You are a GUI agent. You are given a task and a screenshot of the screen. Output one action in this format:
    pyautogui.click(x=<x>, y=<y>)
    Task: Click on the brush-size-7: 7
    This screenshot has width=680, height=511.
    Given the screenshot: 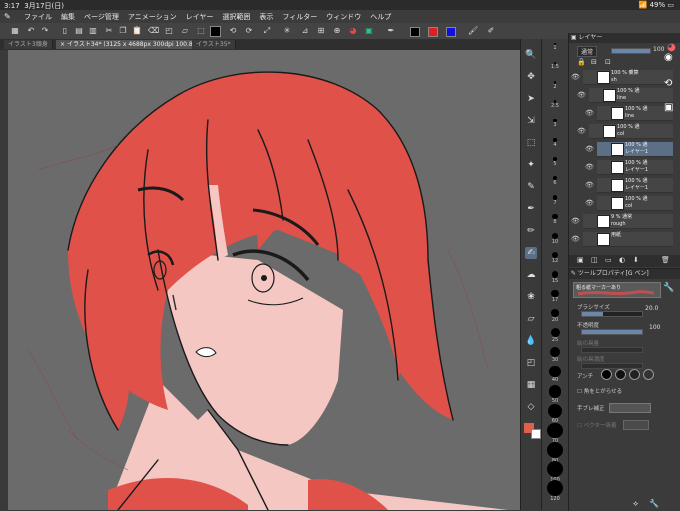 What is the action you would take?
    pyautogui.click(x=555, y=200)
    